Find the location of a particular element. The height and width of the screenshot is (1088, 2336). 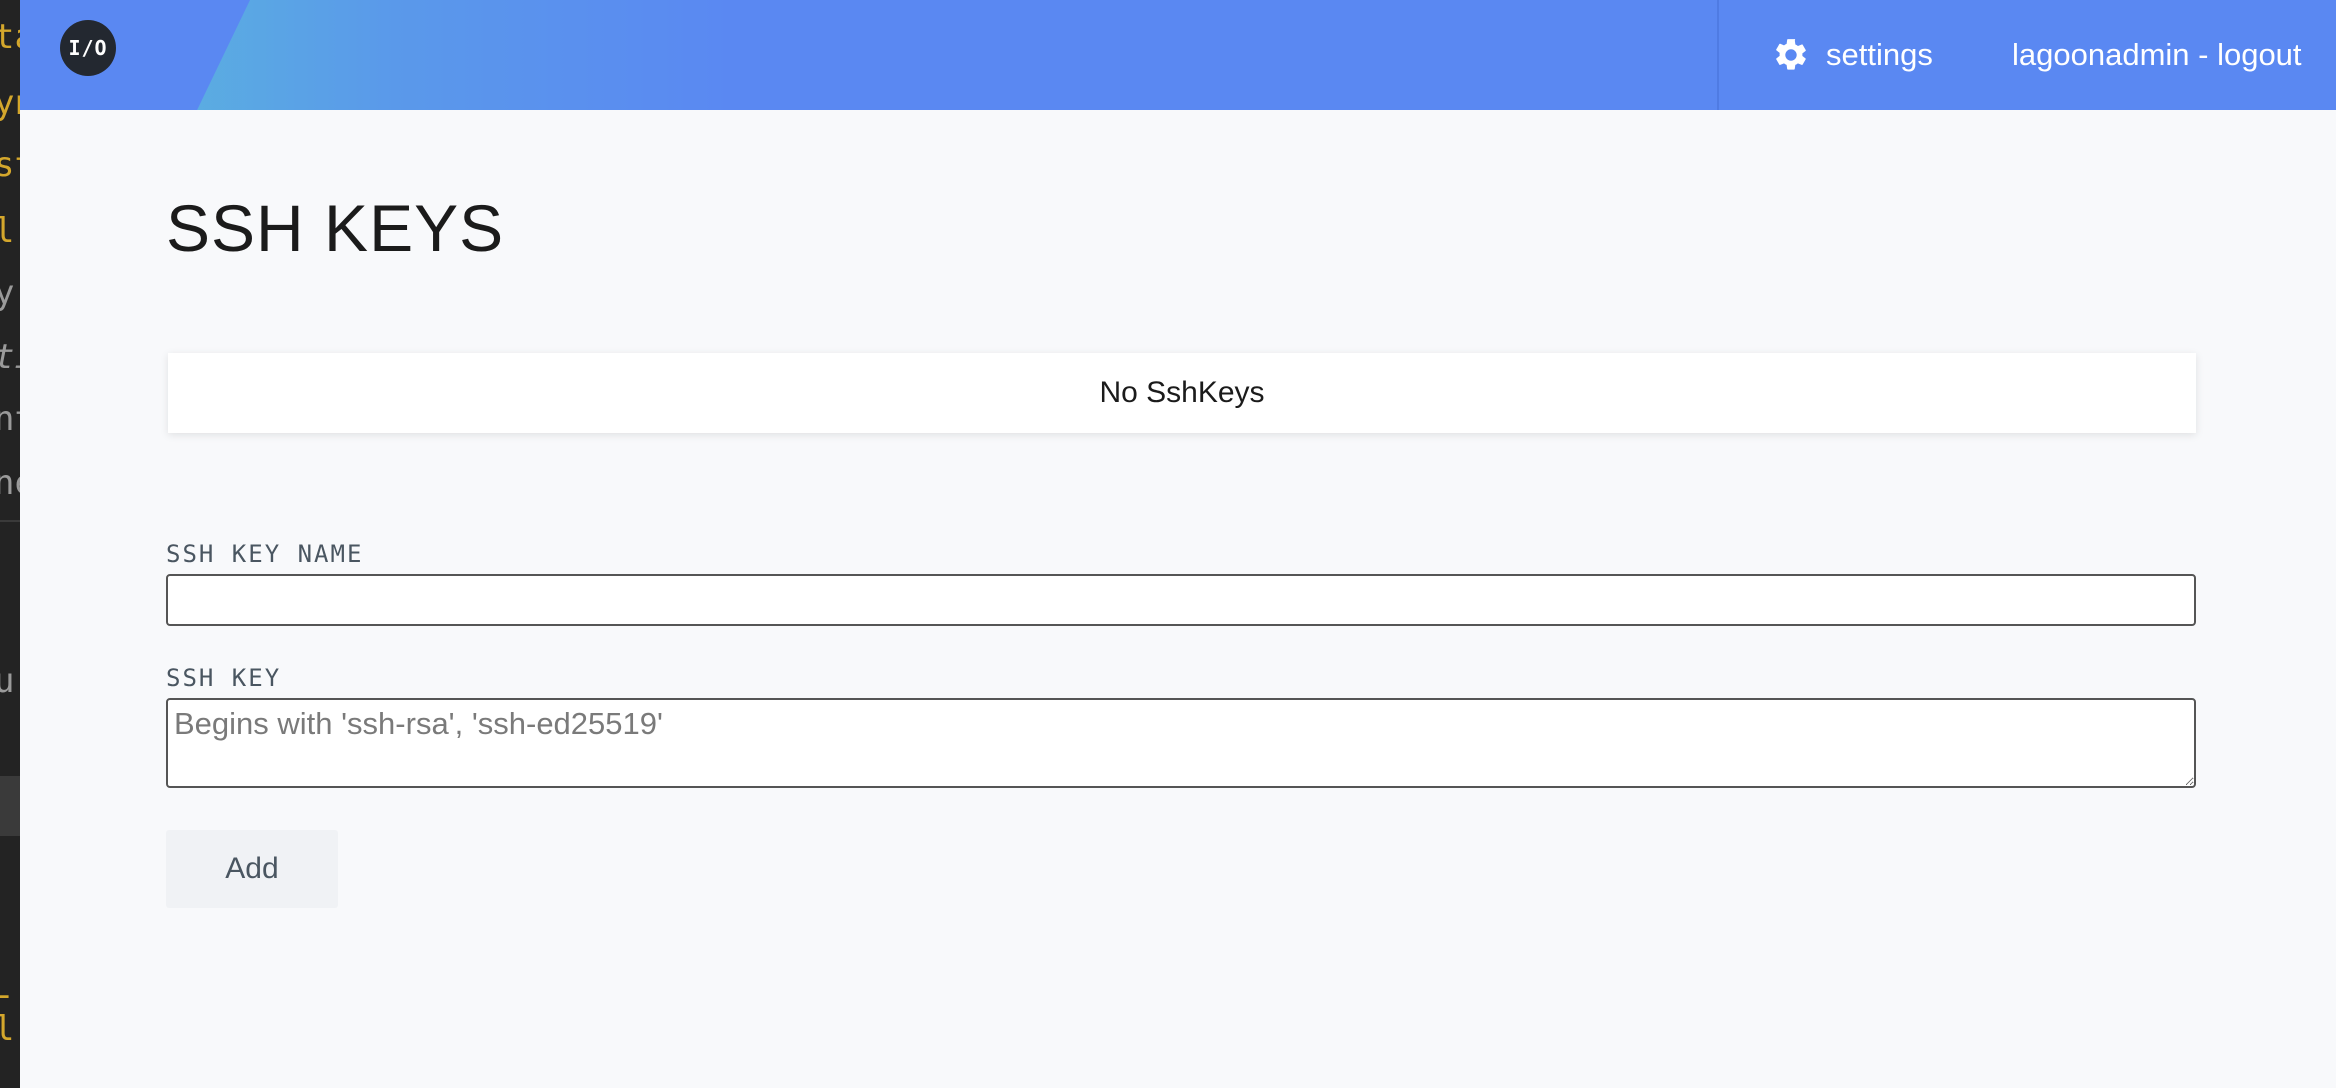

empty-message: No SshKeys is located at coordinates (1182, 392).